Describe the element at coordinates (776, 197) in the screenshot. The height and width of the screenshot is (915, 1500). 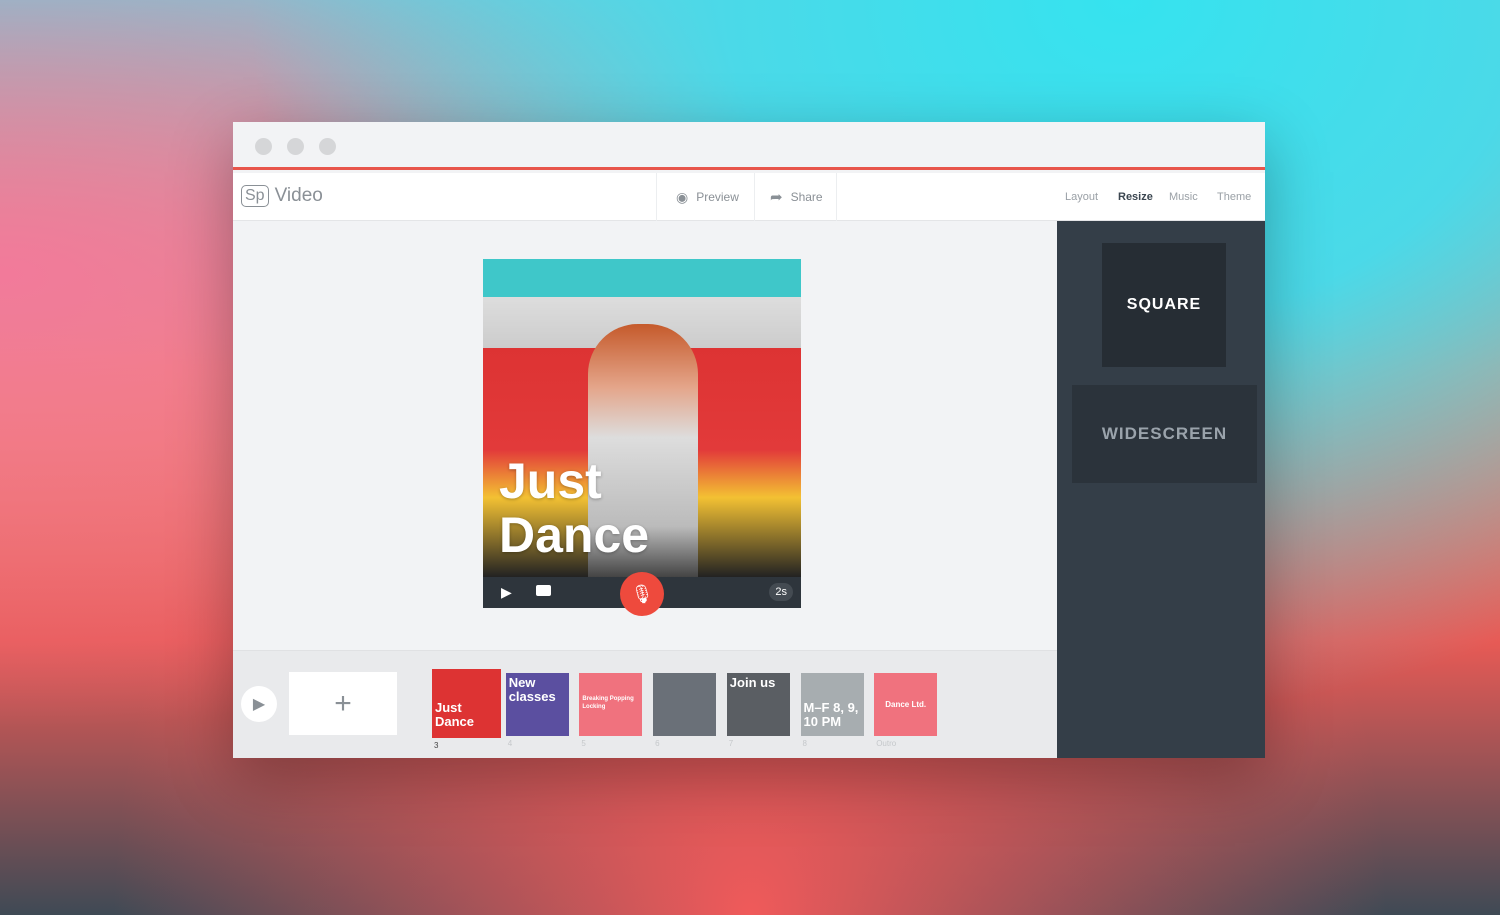
I see `share-arrow-icon: ➦` at that location.